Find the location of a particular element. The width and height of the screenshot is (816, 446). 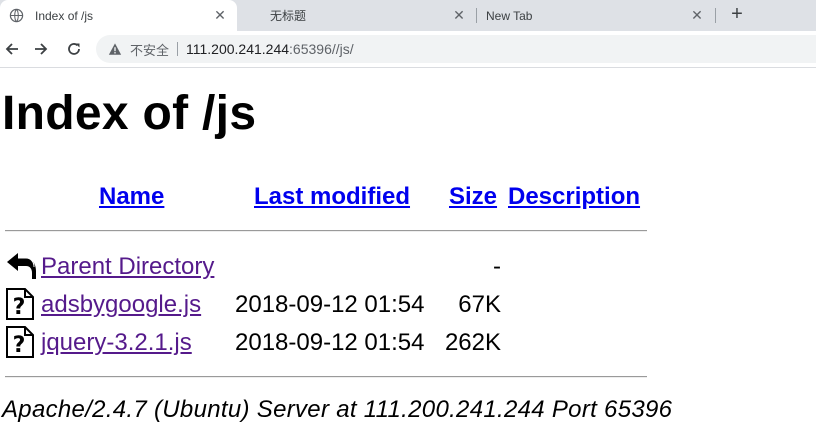

tab-divider is located at coordinates (715, 15).